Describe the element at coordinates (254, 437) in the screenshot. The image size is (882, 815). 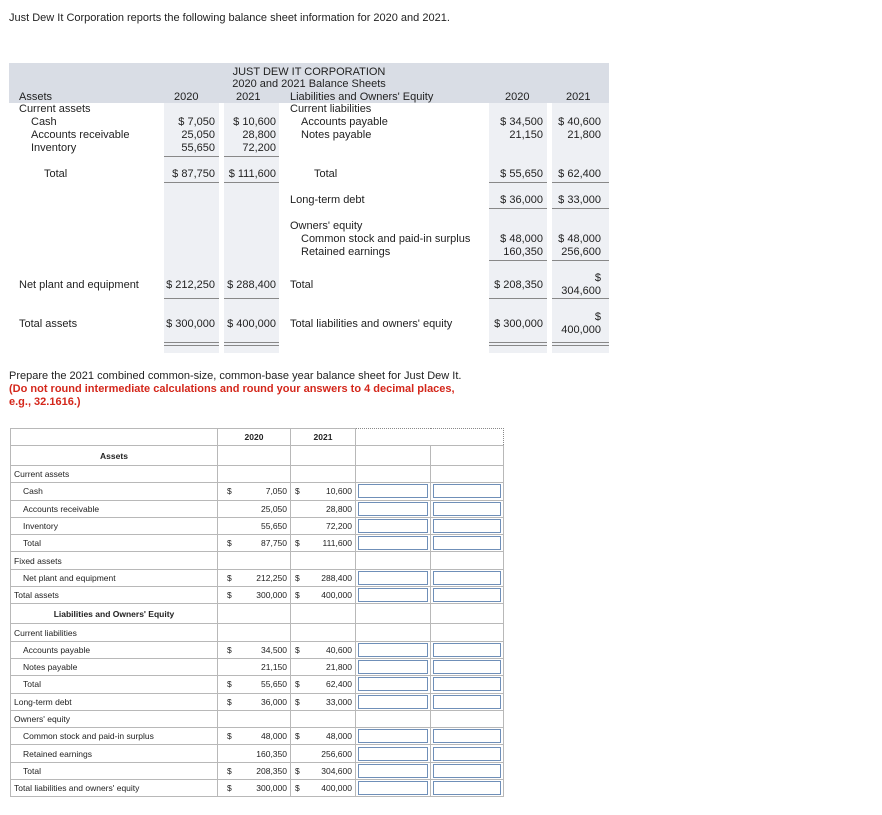
I see `col-2020-header: 2020` at that location.